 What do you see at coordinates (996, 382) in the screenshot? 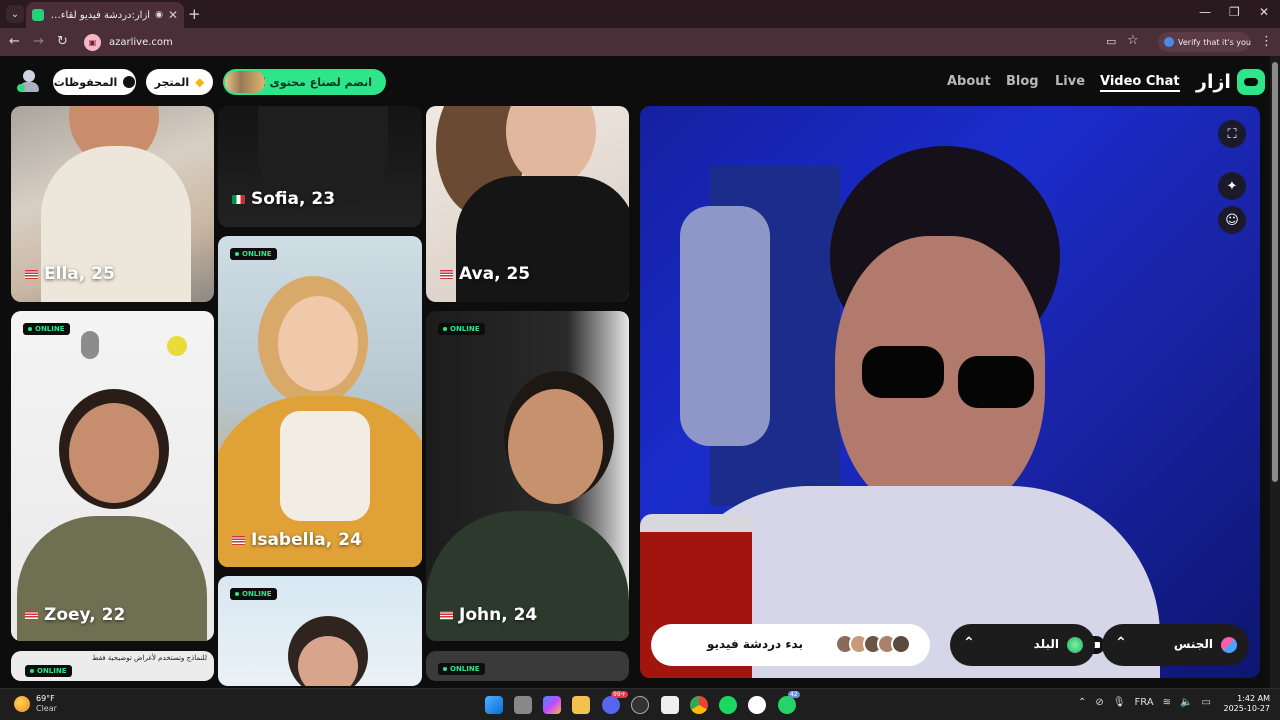
I see `sunglasses-right` at bounding box center [996, 382].